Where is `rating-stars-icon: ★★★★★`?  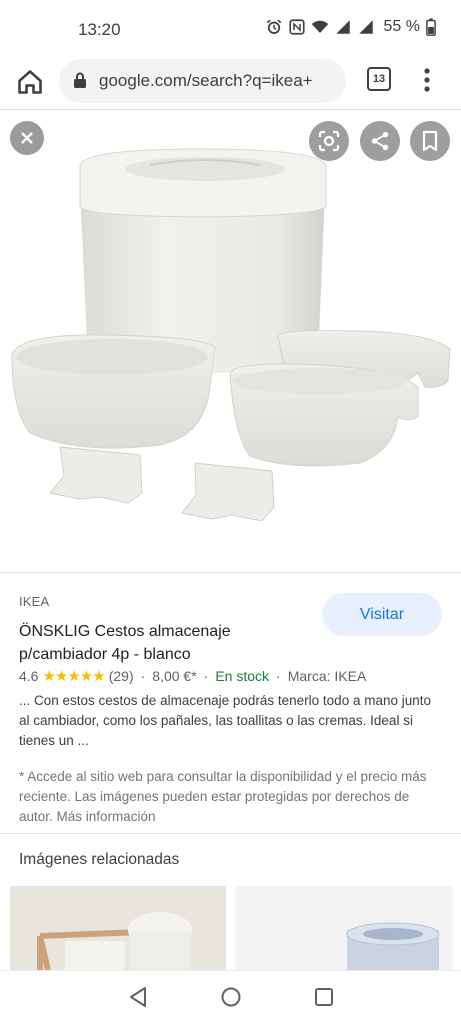
rating-stars-icon: ★★★★★ is located at coordinates (73, 676).